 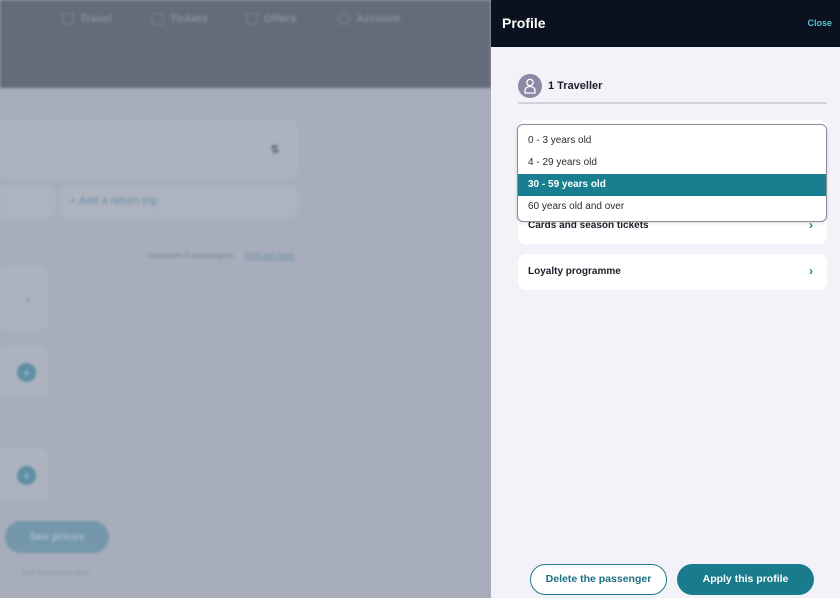 I want to click on age-option-selected: 30 - 59 years old, so click(x=672, y=185).